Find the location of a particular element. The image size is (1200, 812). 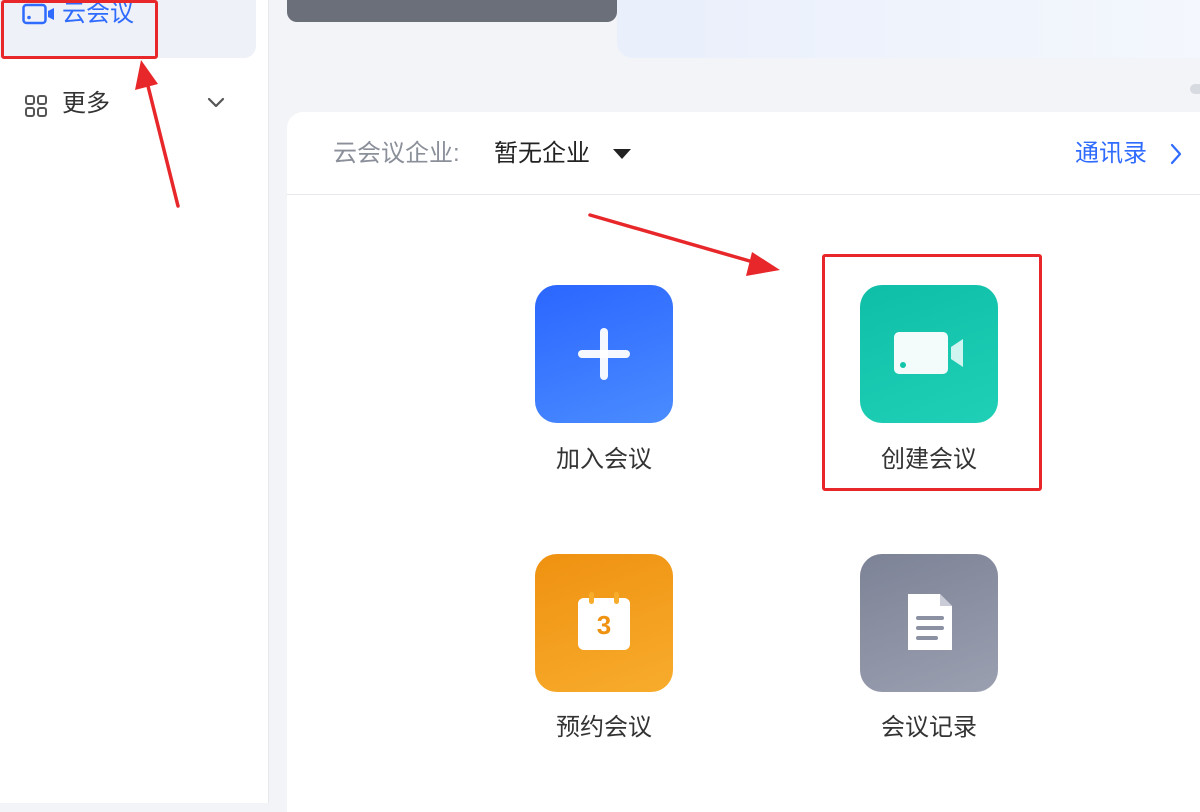

grid-icon is located at coordinates (36, 106).